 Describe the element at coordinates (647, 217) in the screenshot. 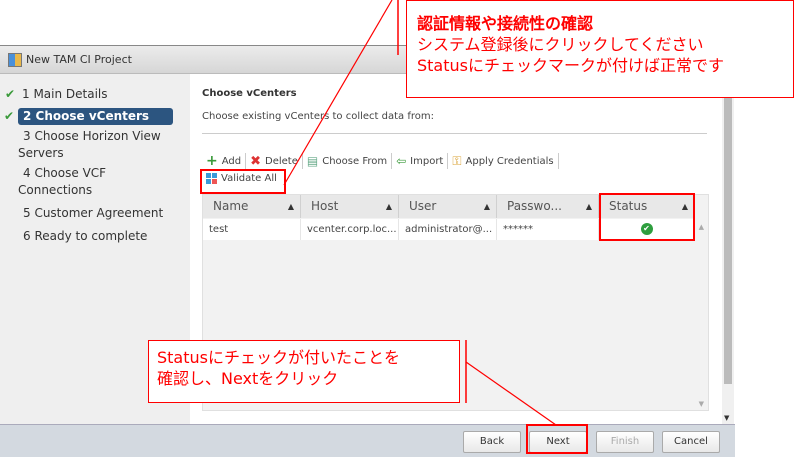

I see `highlight-status` at that location.